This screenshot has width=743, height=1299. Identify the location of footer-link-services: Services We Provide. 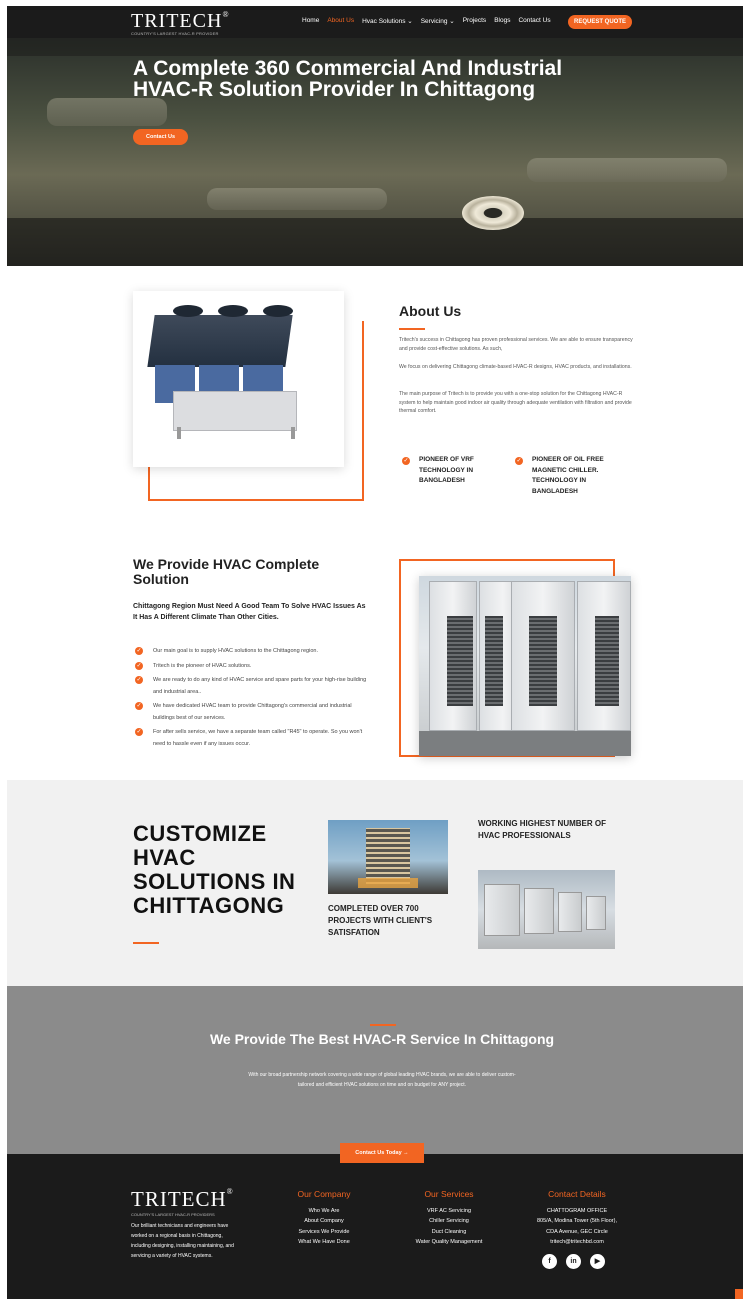
(324, 1232).